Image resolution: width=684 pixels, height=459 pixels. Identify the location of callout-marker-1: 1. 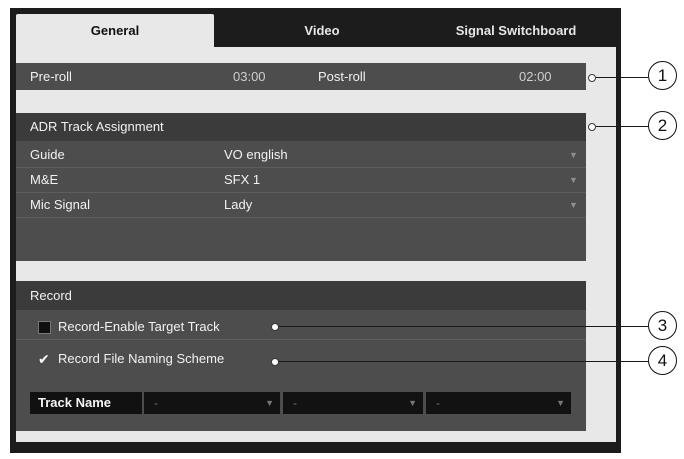
(662, 75).